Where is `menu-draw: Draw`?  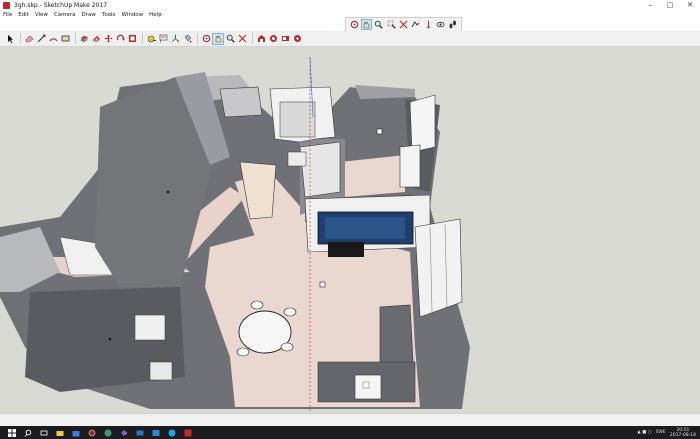 menu-draw: Draw is located at coordinates (89, 15).